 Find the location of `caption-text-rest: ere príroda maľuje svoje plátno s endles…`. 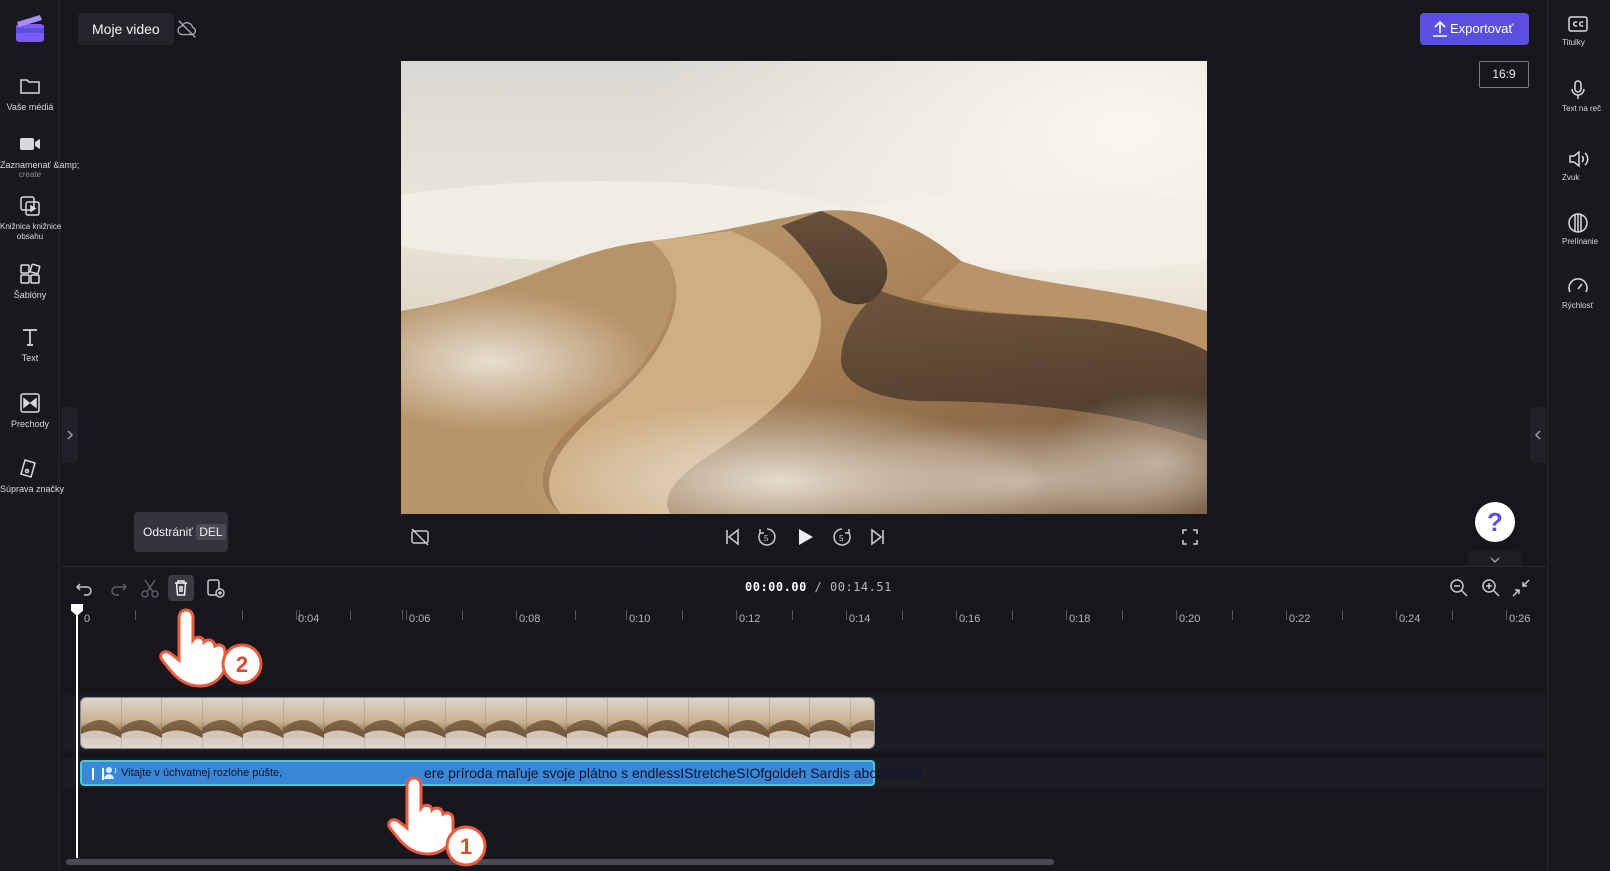

caption-text-rest: ere príroda maľuje svoje plátno s endles… is located at coordinates (674, 773).